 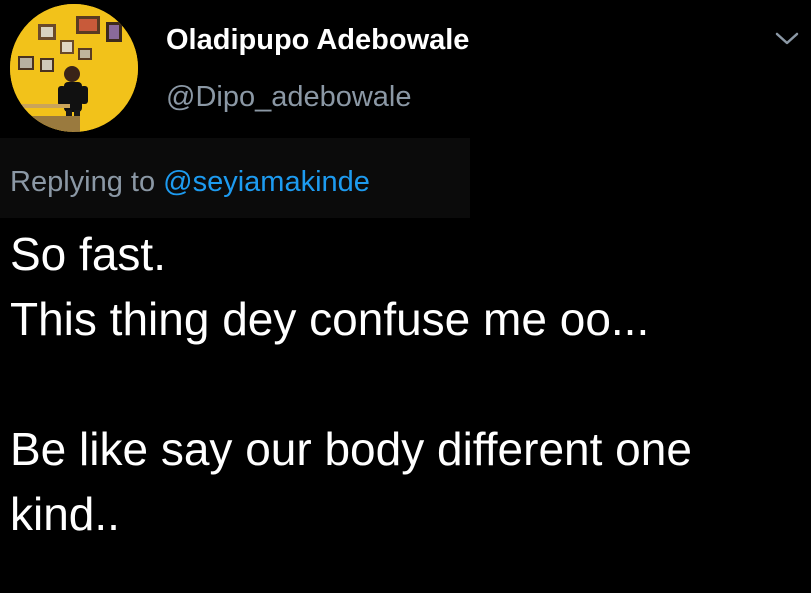 I want to click on tweet-line: Be like say our body different one, so click(x=351, y=449).